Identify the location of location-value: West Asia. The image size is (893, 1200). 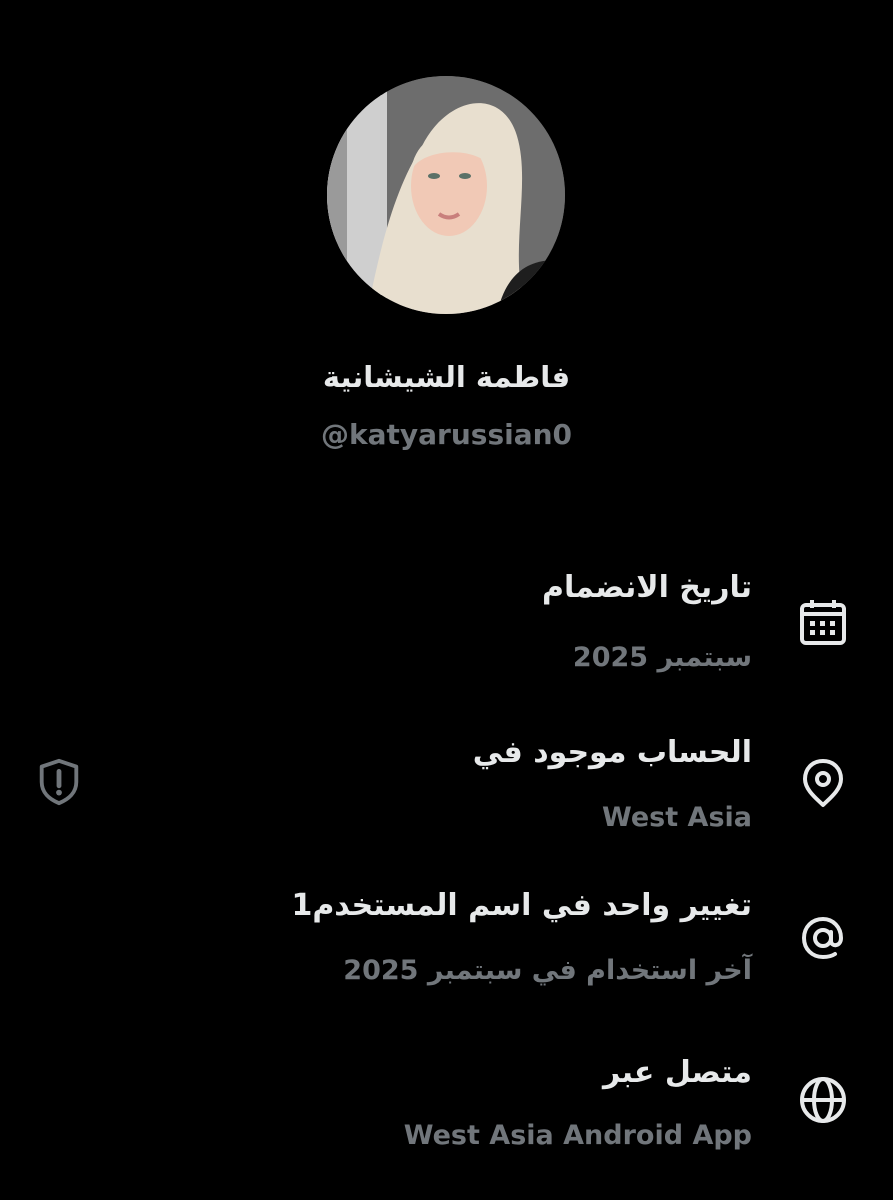
(677, 817).